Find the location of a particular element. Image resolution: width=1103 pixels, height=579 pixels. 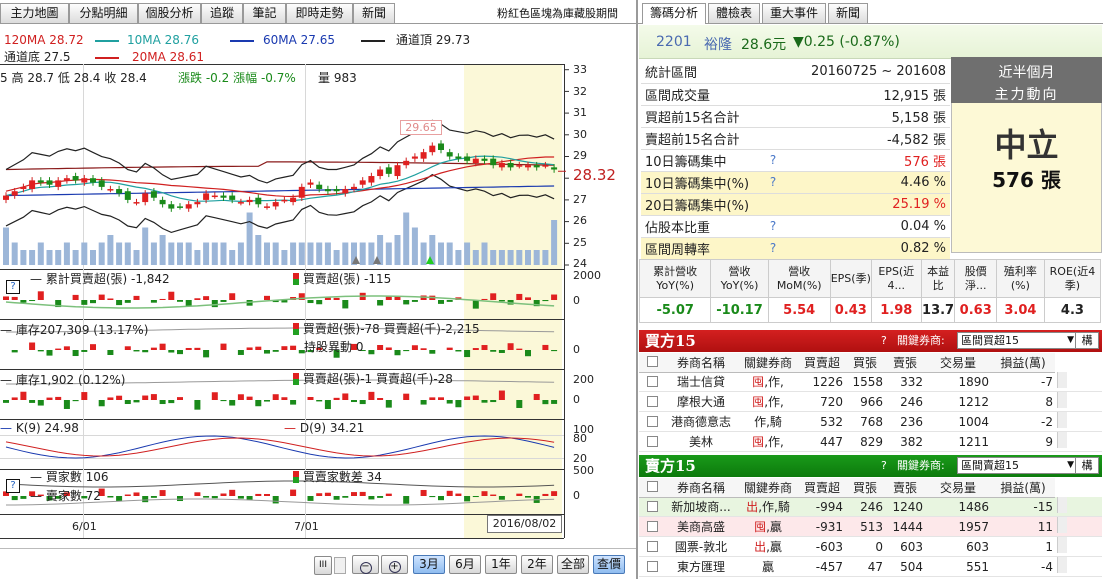

seller-range-select: 區間賣超15 ▼ is located at coordinates (1017, 465).